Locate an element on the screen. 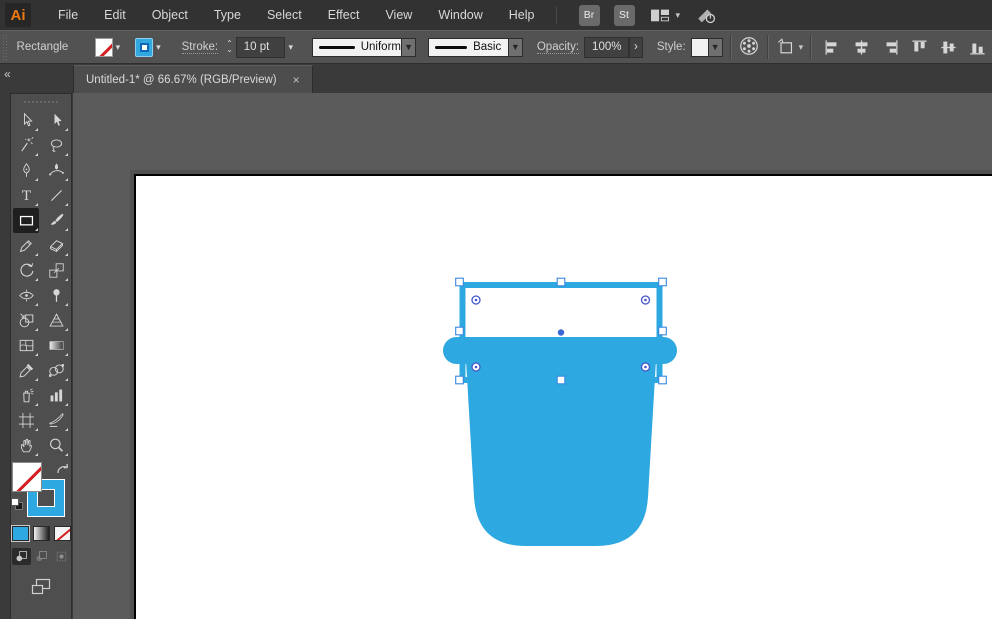 This screenshot has height=619, width=992. close-icon: × is located at coordinates (296, 80).